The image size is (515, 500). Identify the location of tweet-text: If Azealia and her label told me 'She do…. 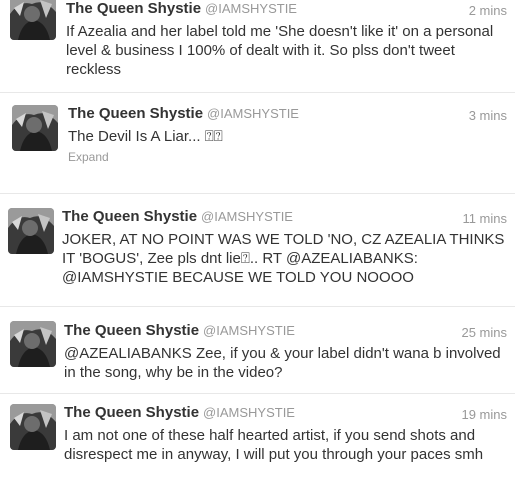
(280, 50).